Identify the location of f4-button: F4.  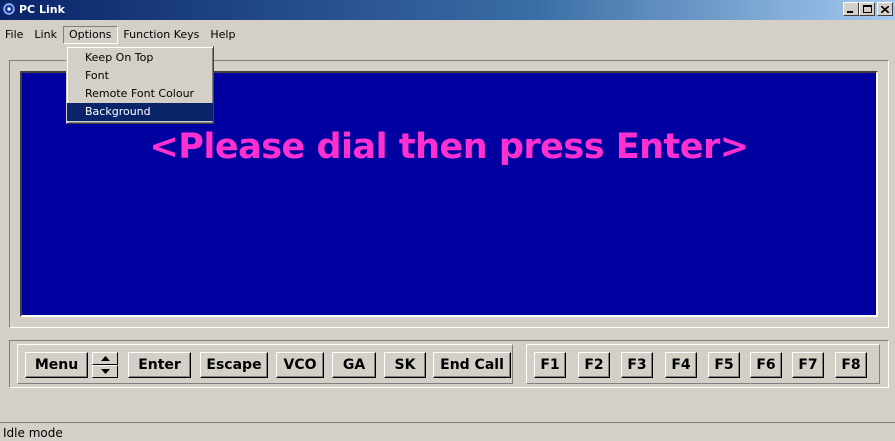
(681, 365).